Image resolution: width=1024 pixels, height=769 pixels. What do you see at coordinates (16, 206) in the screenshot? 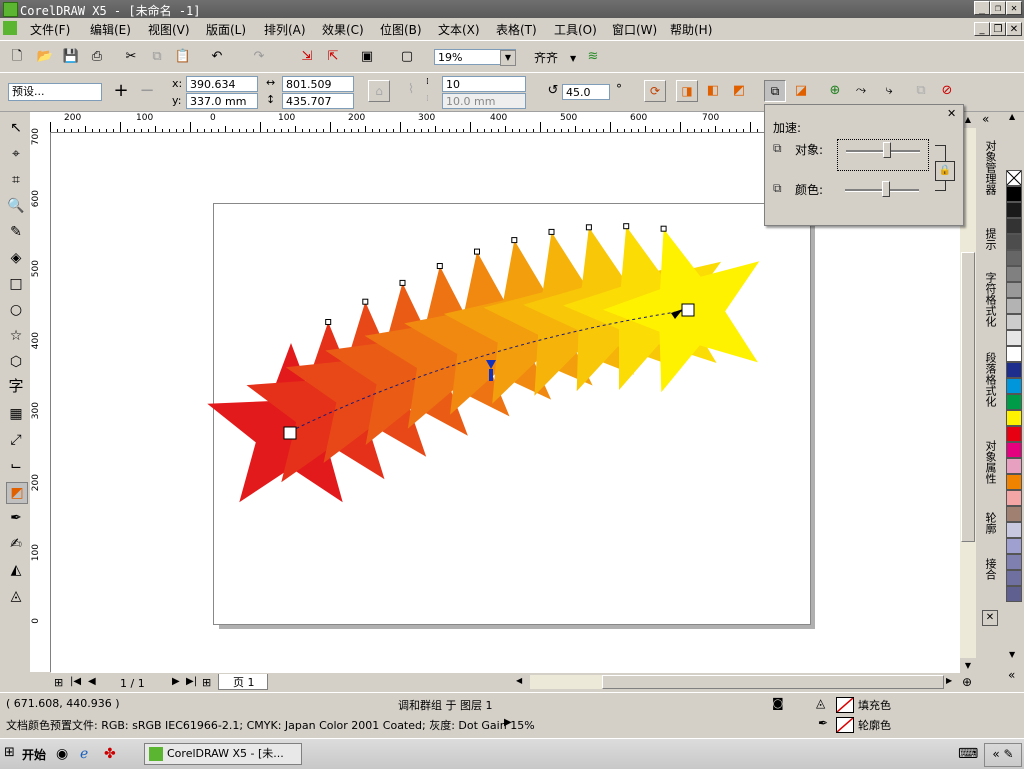
I see `zoom-tool-icon: 🔍` at bounding box center [16, 206].